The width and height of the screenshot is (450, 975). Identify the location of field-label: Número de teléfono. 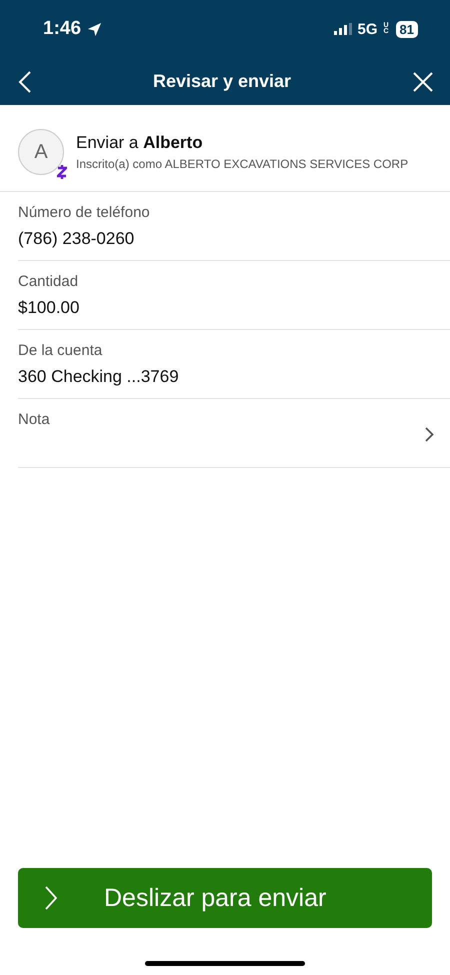
(84, 212).